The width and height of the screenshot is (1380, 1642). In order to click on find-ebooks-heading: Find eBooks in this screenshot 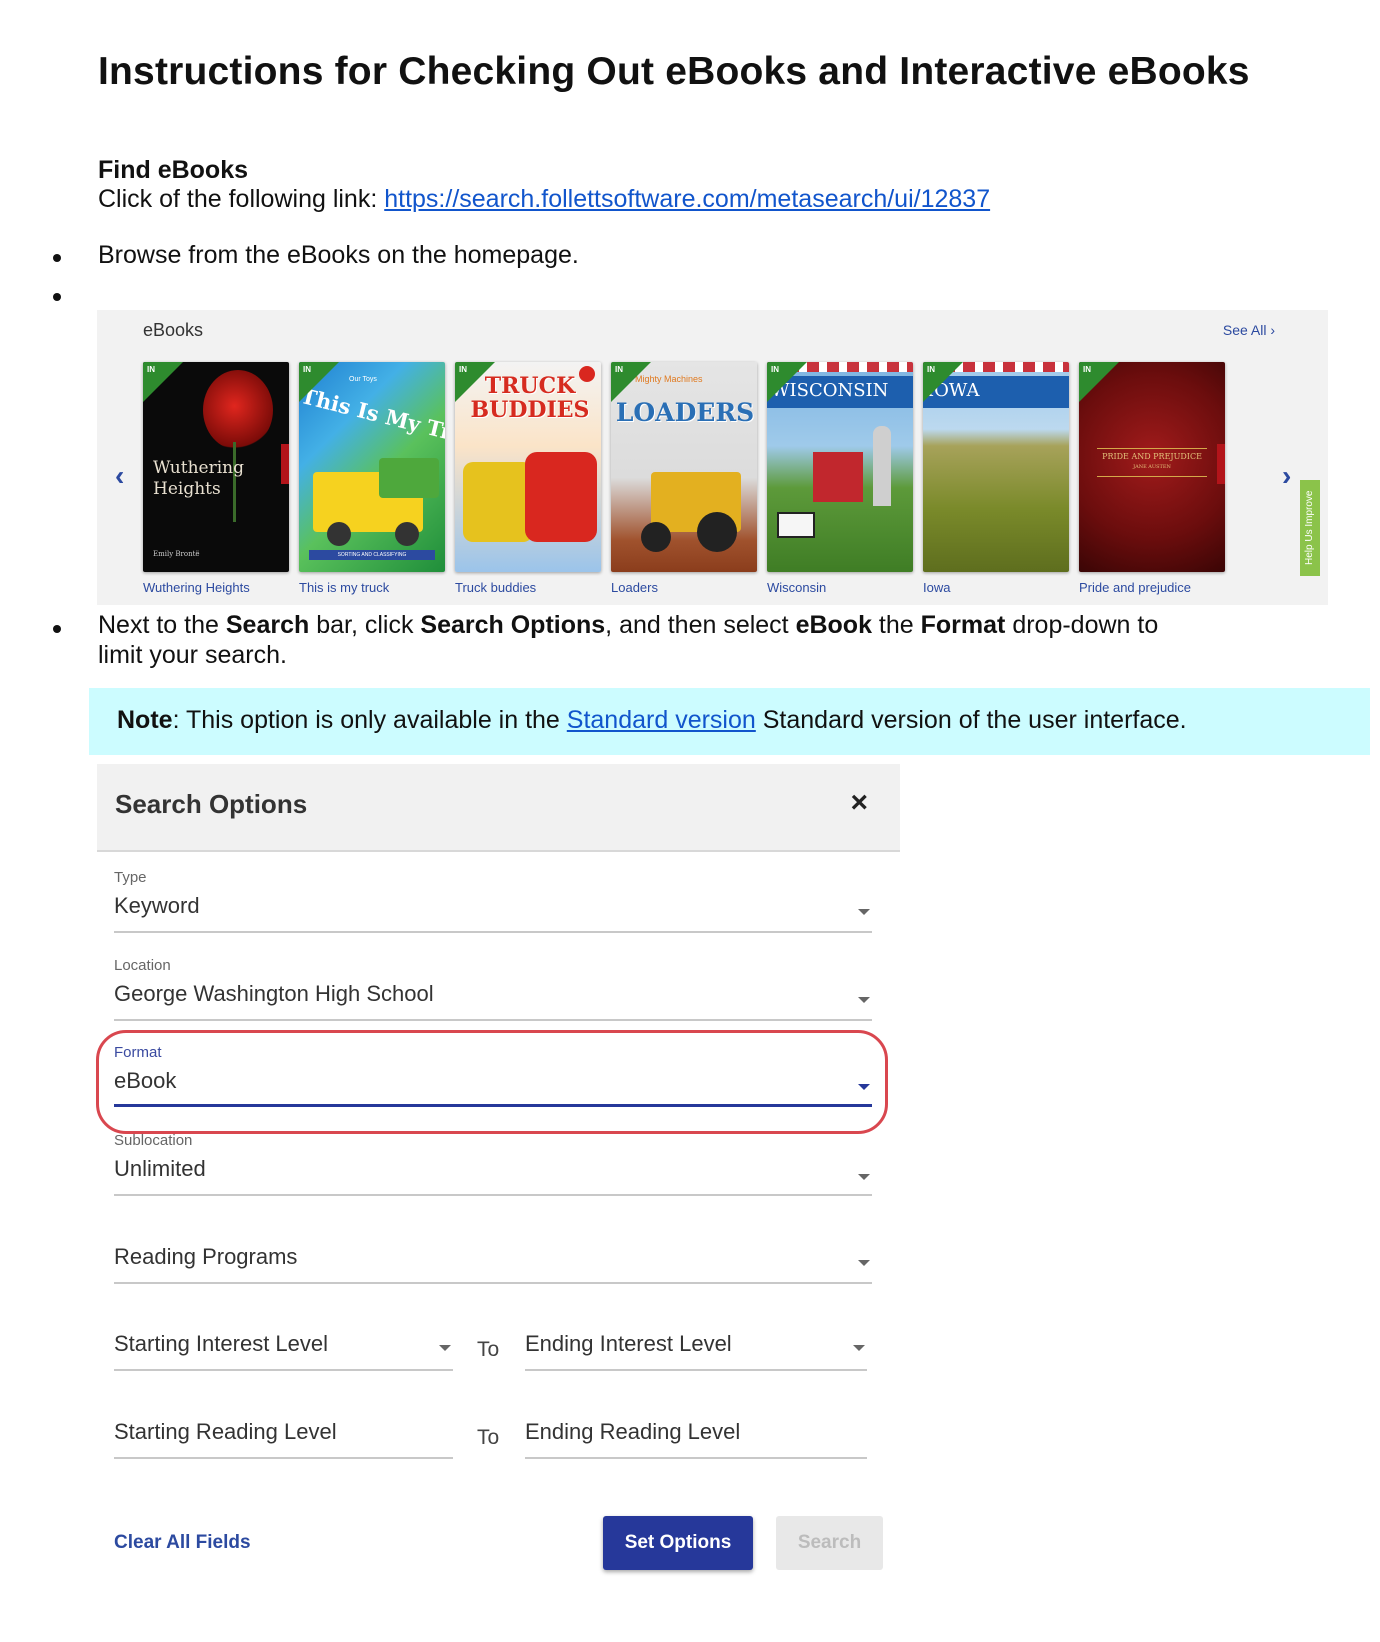, I will do `click(173, 170)`.